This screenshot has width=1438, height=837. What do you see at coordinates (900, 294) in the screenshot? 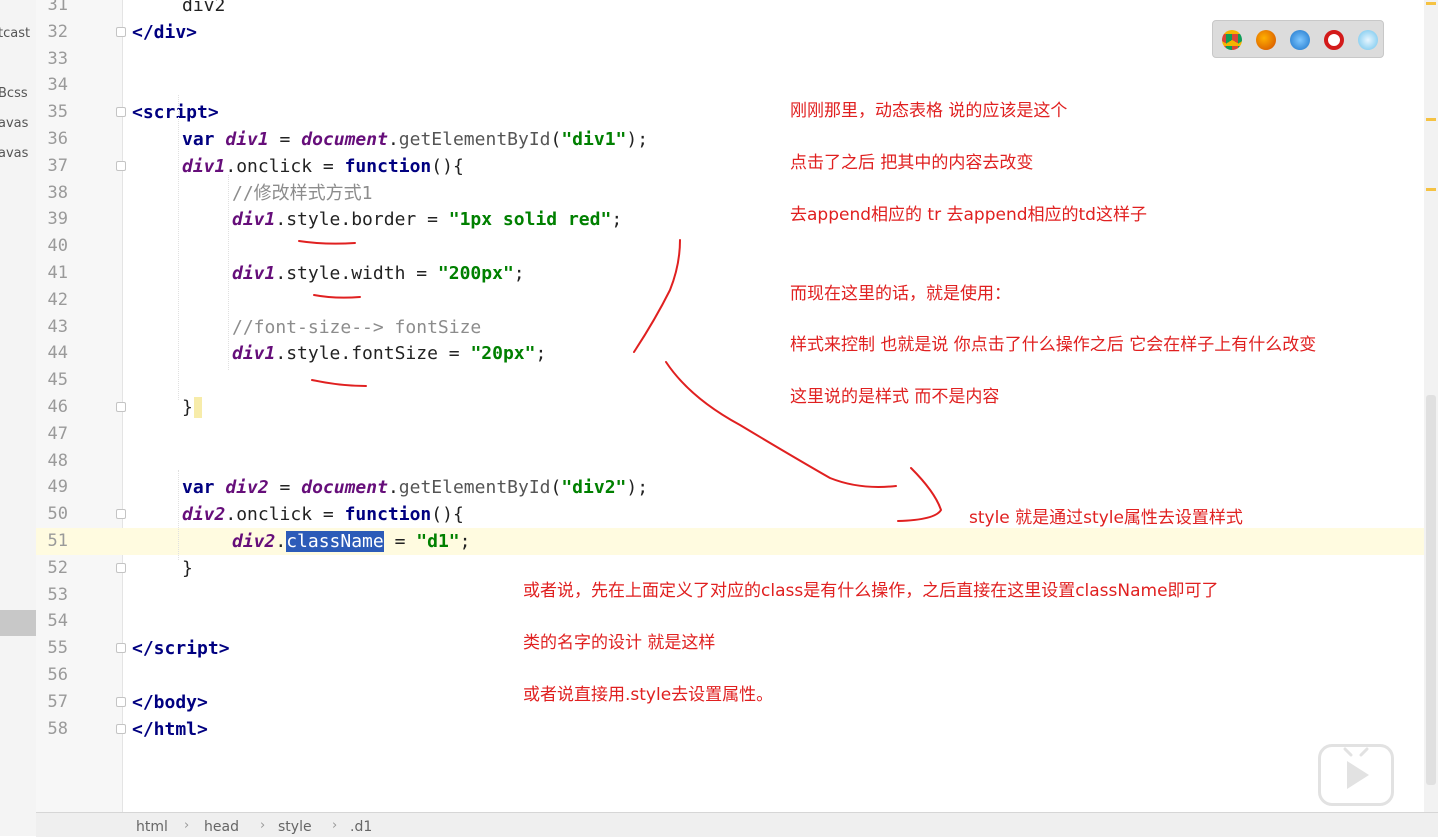
I see `annotation-note: 而现在这里的话，就是使用：` at bounding box center [900, 294].